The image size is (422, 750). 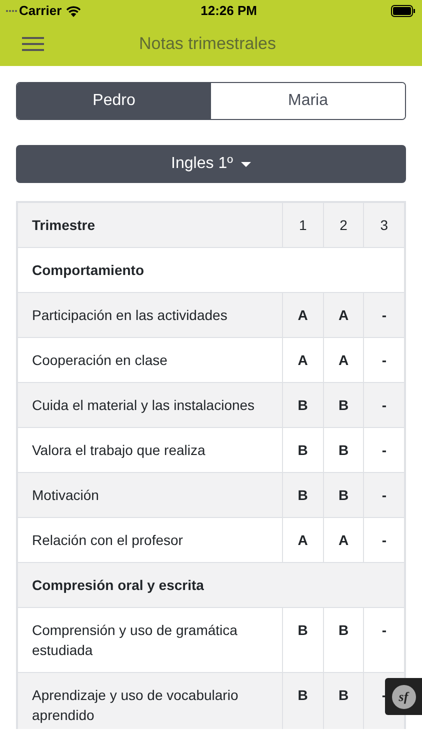 I want to click on section-heading: Compresión oral y escrita, so click(x=118, y=585).